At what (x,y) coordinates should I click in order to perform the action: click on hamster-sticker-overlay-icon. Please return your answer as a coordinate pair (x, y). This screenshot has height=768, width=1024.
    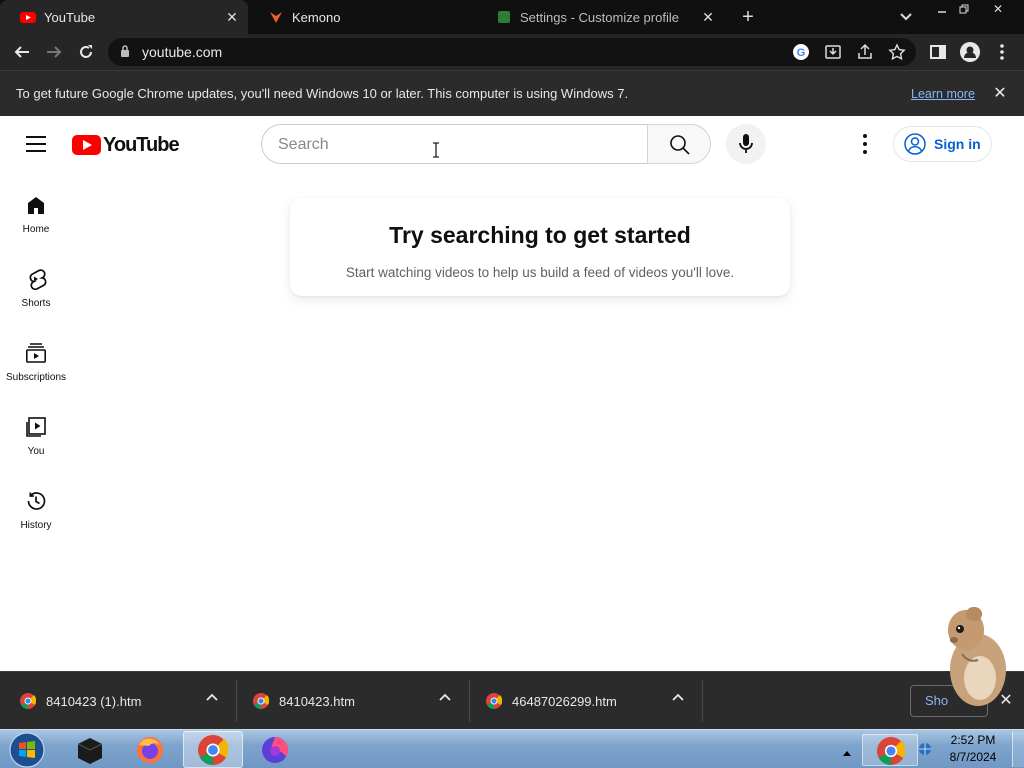
    Looking at the image, I should click on (977, 656).